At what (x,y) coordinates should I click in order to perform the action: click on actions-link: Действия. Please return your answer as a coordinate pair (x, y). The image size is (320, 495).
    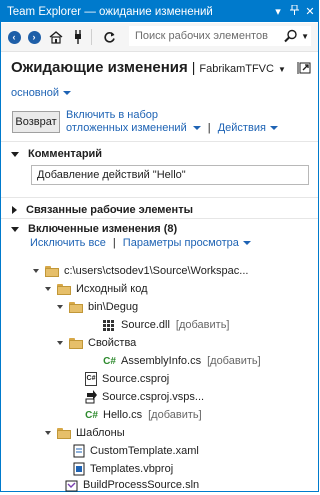
    Looking at the image, I should click on (242, 128).